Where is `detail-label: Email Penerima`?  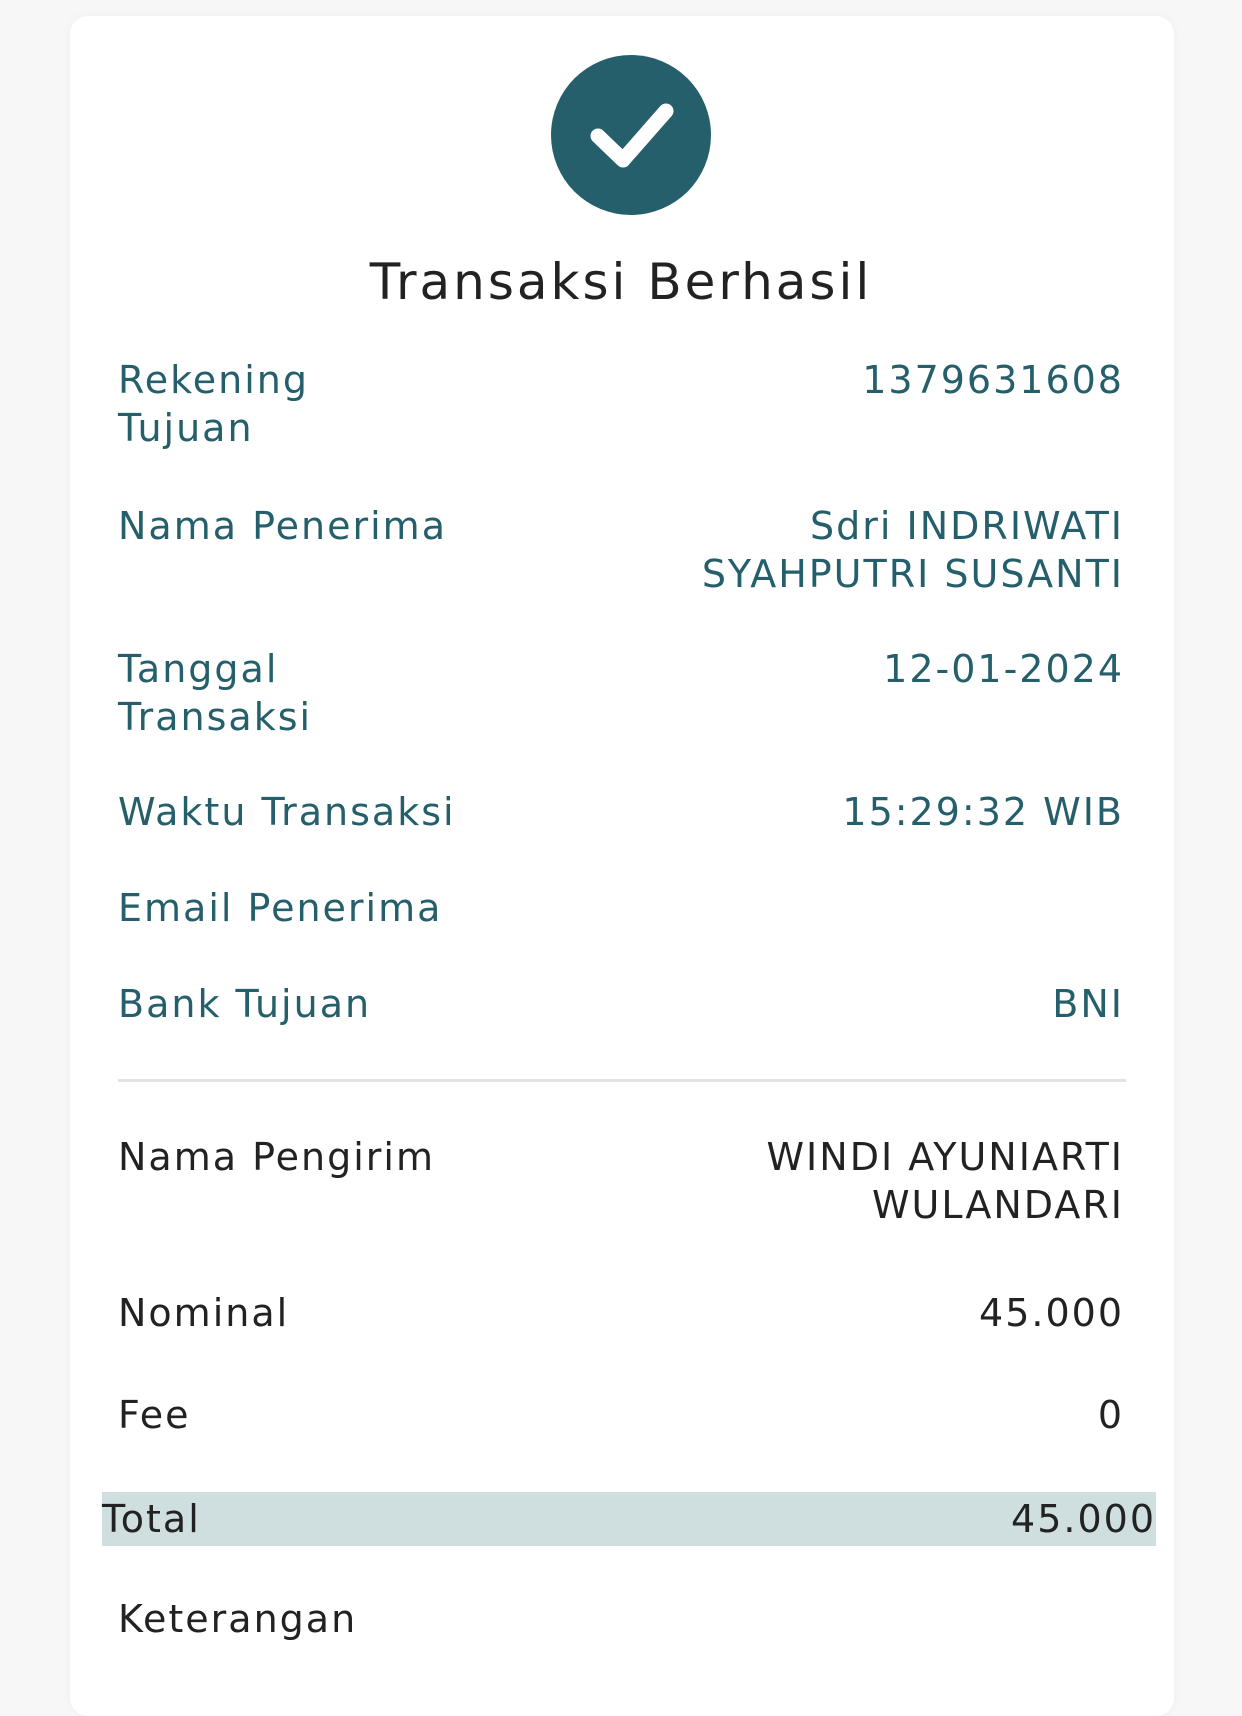 detail-label: Email Penerima is located at coordinates (280, 908).